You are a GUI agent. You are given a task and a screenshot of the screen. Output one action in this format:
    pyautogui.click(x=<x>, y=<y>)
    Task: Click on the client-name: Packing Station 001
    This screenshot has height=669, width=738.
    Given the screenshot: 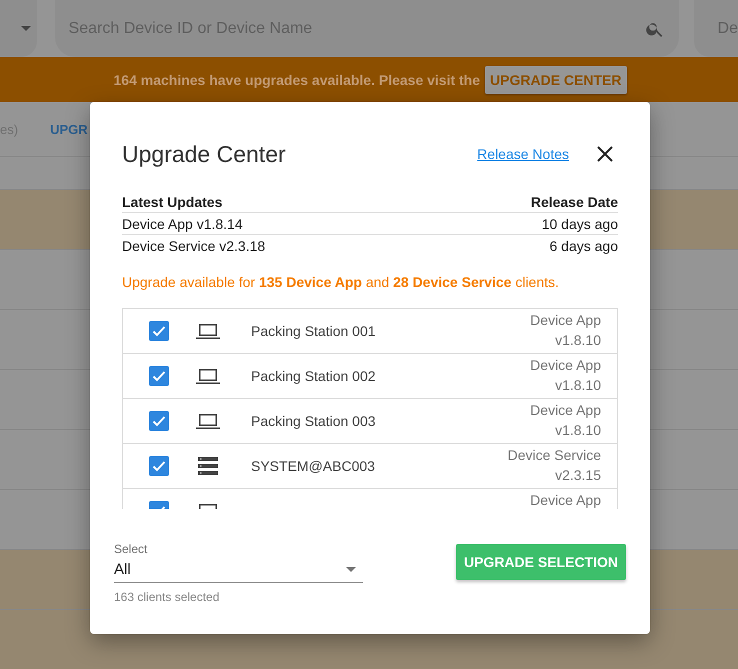 What is the action you would take?
    pyautogui.click(x=313, y=331)
    